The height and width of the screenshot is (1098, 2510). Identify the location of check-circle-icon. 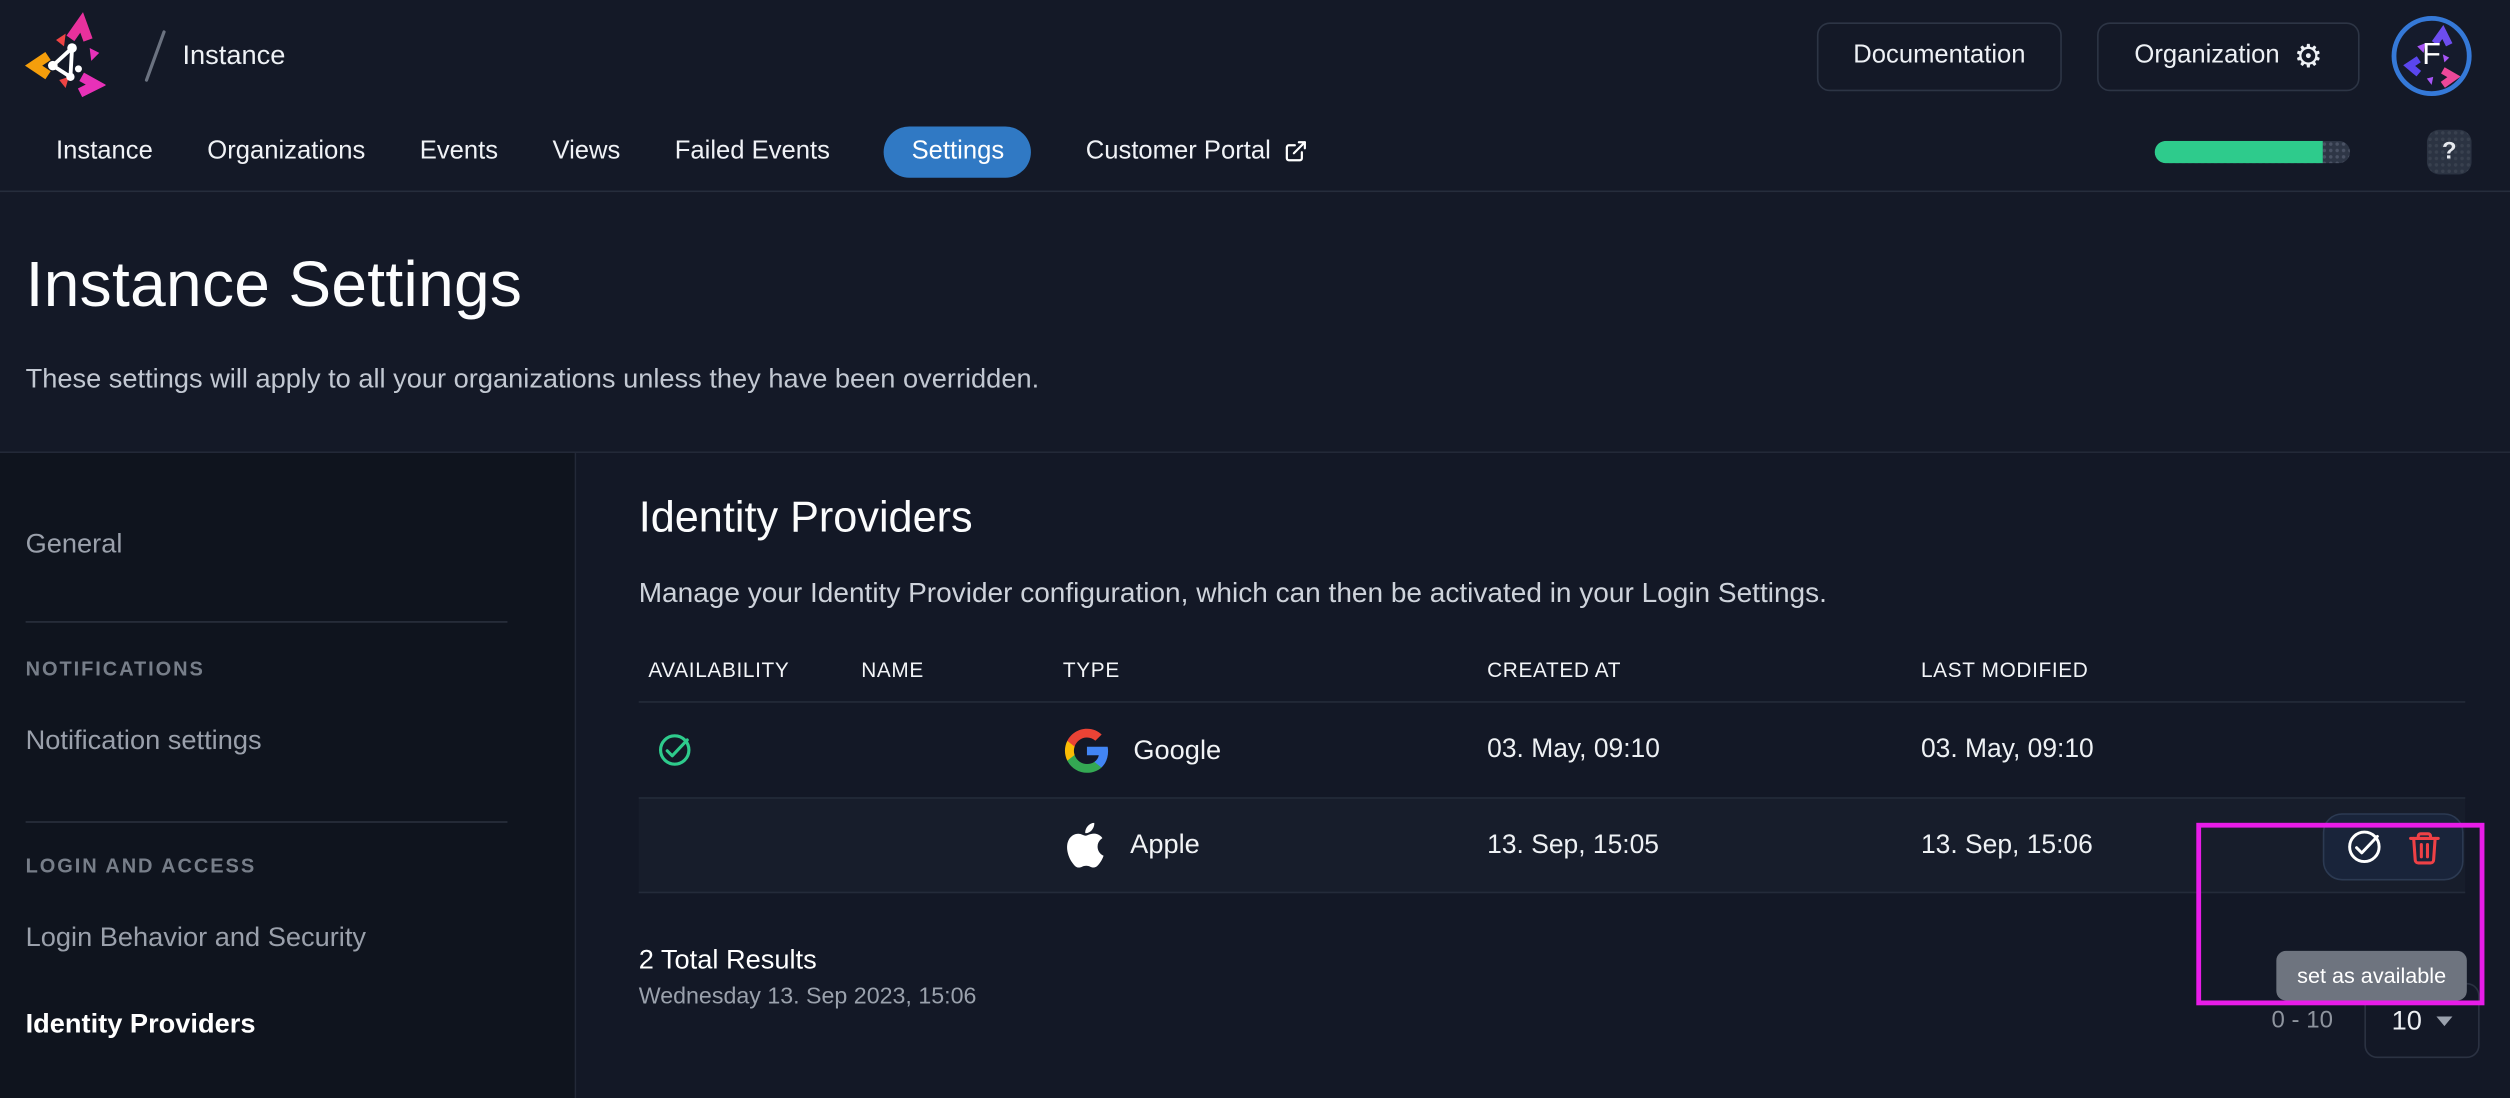
(2364, 847).